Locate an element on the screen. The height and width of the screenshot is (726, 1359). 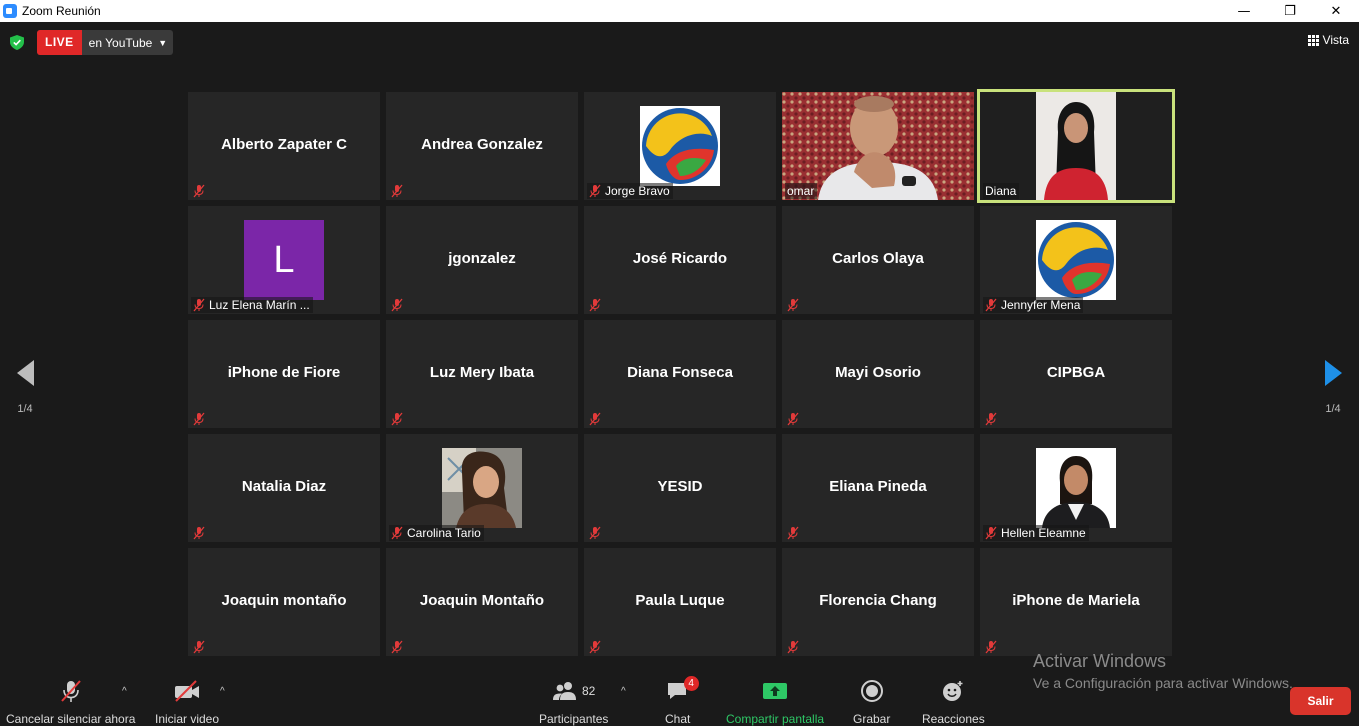
participant-tile: Mayi Osorio is located at coordinates (878, 374).